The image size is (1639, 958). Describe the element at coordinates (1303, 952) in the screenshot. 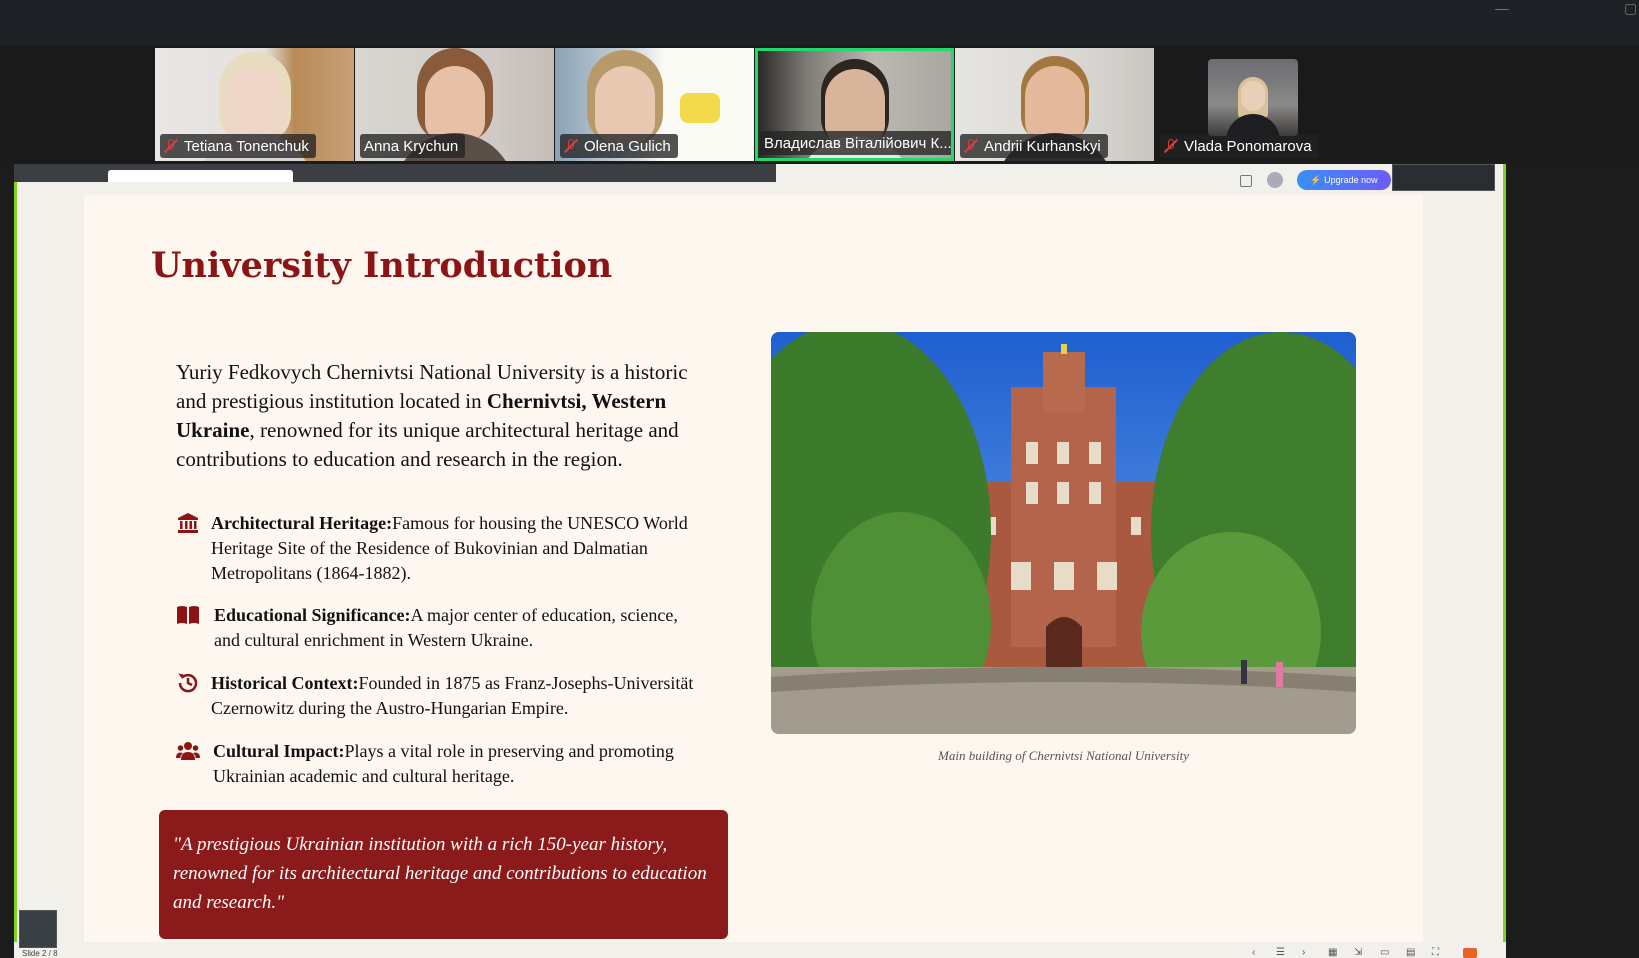

I see `next-slide-icon: ›` at that location.